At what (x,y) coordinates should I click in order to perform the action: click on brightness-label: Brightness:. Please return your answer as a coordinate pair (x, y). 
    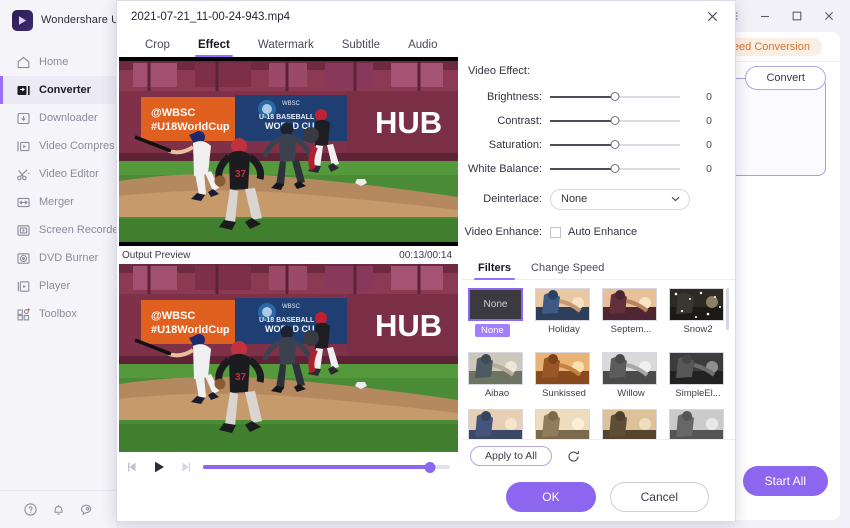
    Looking at the image, I should click on (514, 96).